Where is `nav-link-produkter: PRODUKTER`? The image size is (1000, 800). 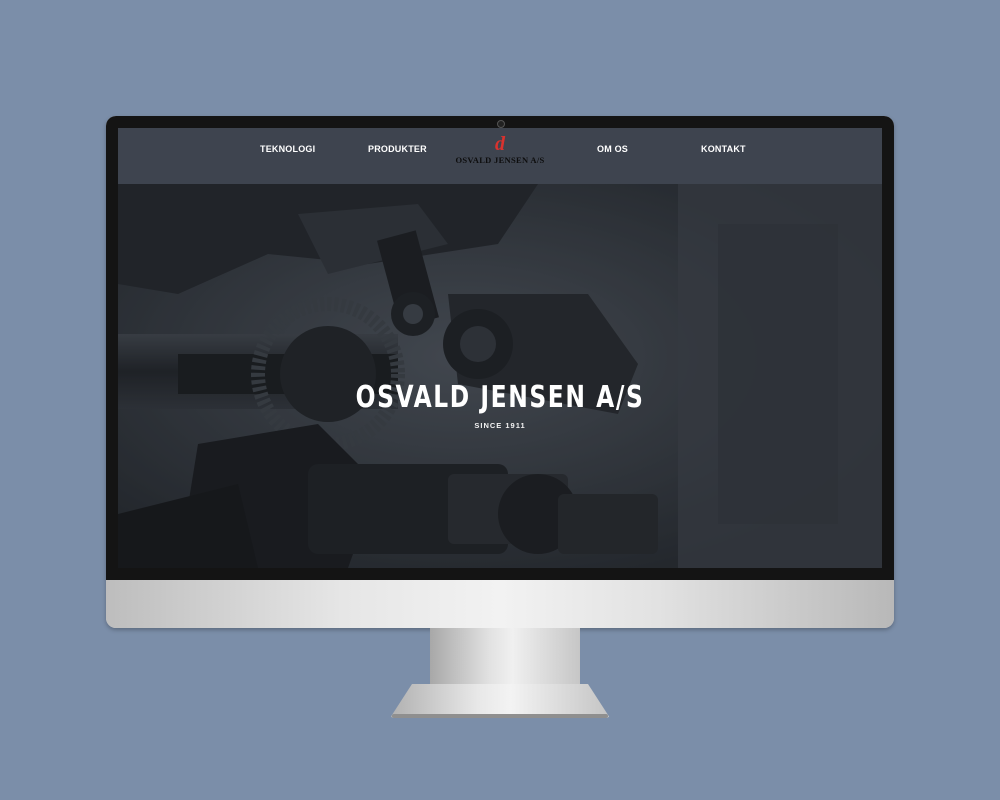
nav-link-produkter: PRODUKTER is located at coordinates (397, 151).